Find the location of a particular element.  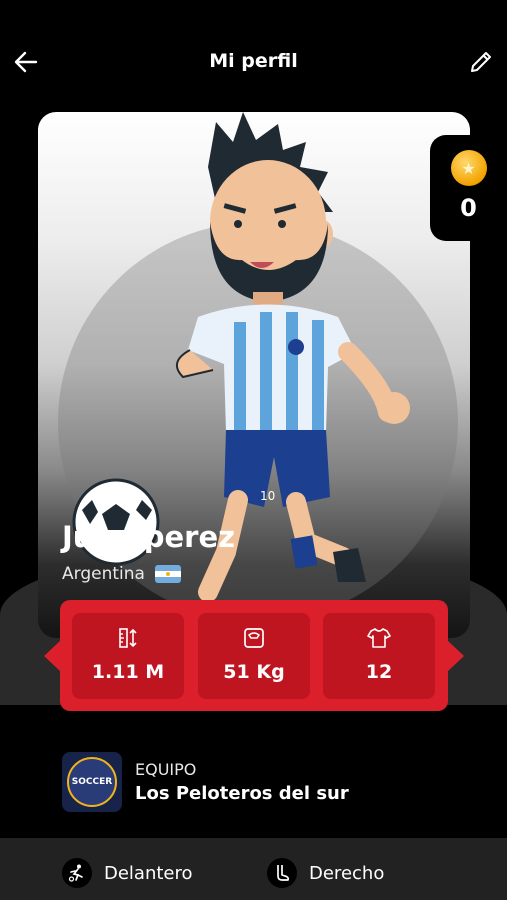

stat-jersey-value: 12 is located at coordinates (379, 672).